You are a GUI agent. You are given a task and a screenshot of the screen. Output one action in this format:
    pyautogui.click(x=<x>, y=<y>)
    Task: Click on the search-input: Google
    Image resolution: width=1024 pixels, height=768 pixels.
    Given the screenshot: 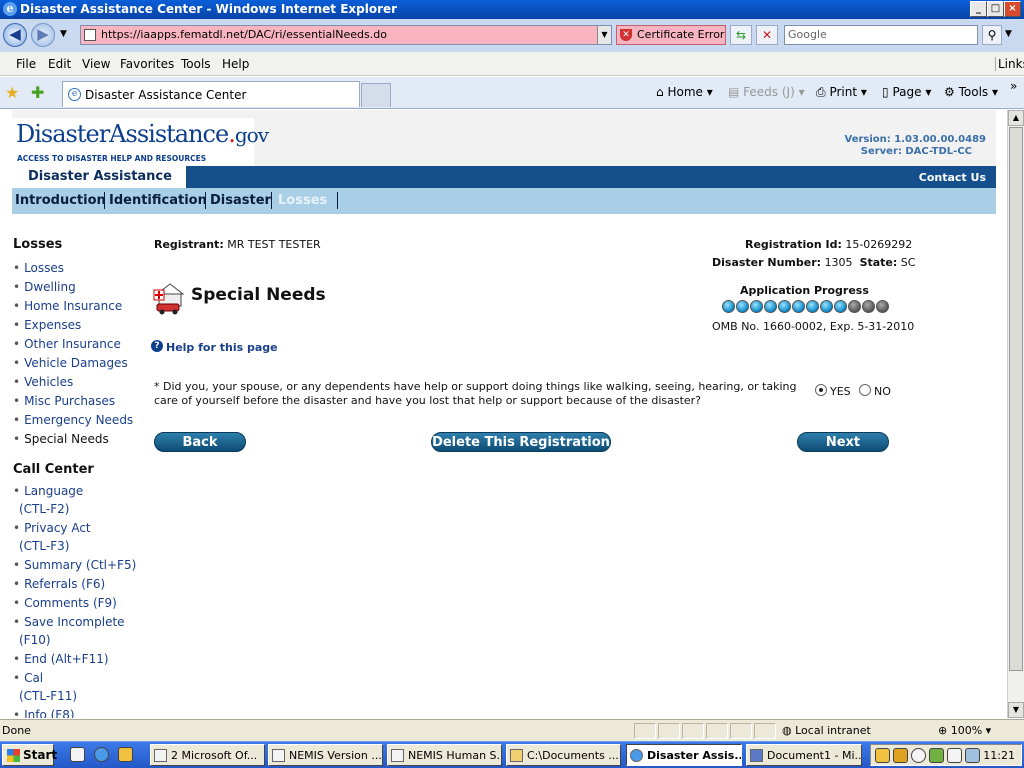 What is the action you would take?
    pyautogui.click(x=881, y=35)
    